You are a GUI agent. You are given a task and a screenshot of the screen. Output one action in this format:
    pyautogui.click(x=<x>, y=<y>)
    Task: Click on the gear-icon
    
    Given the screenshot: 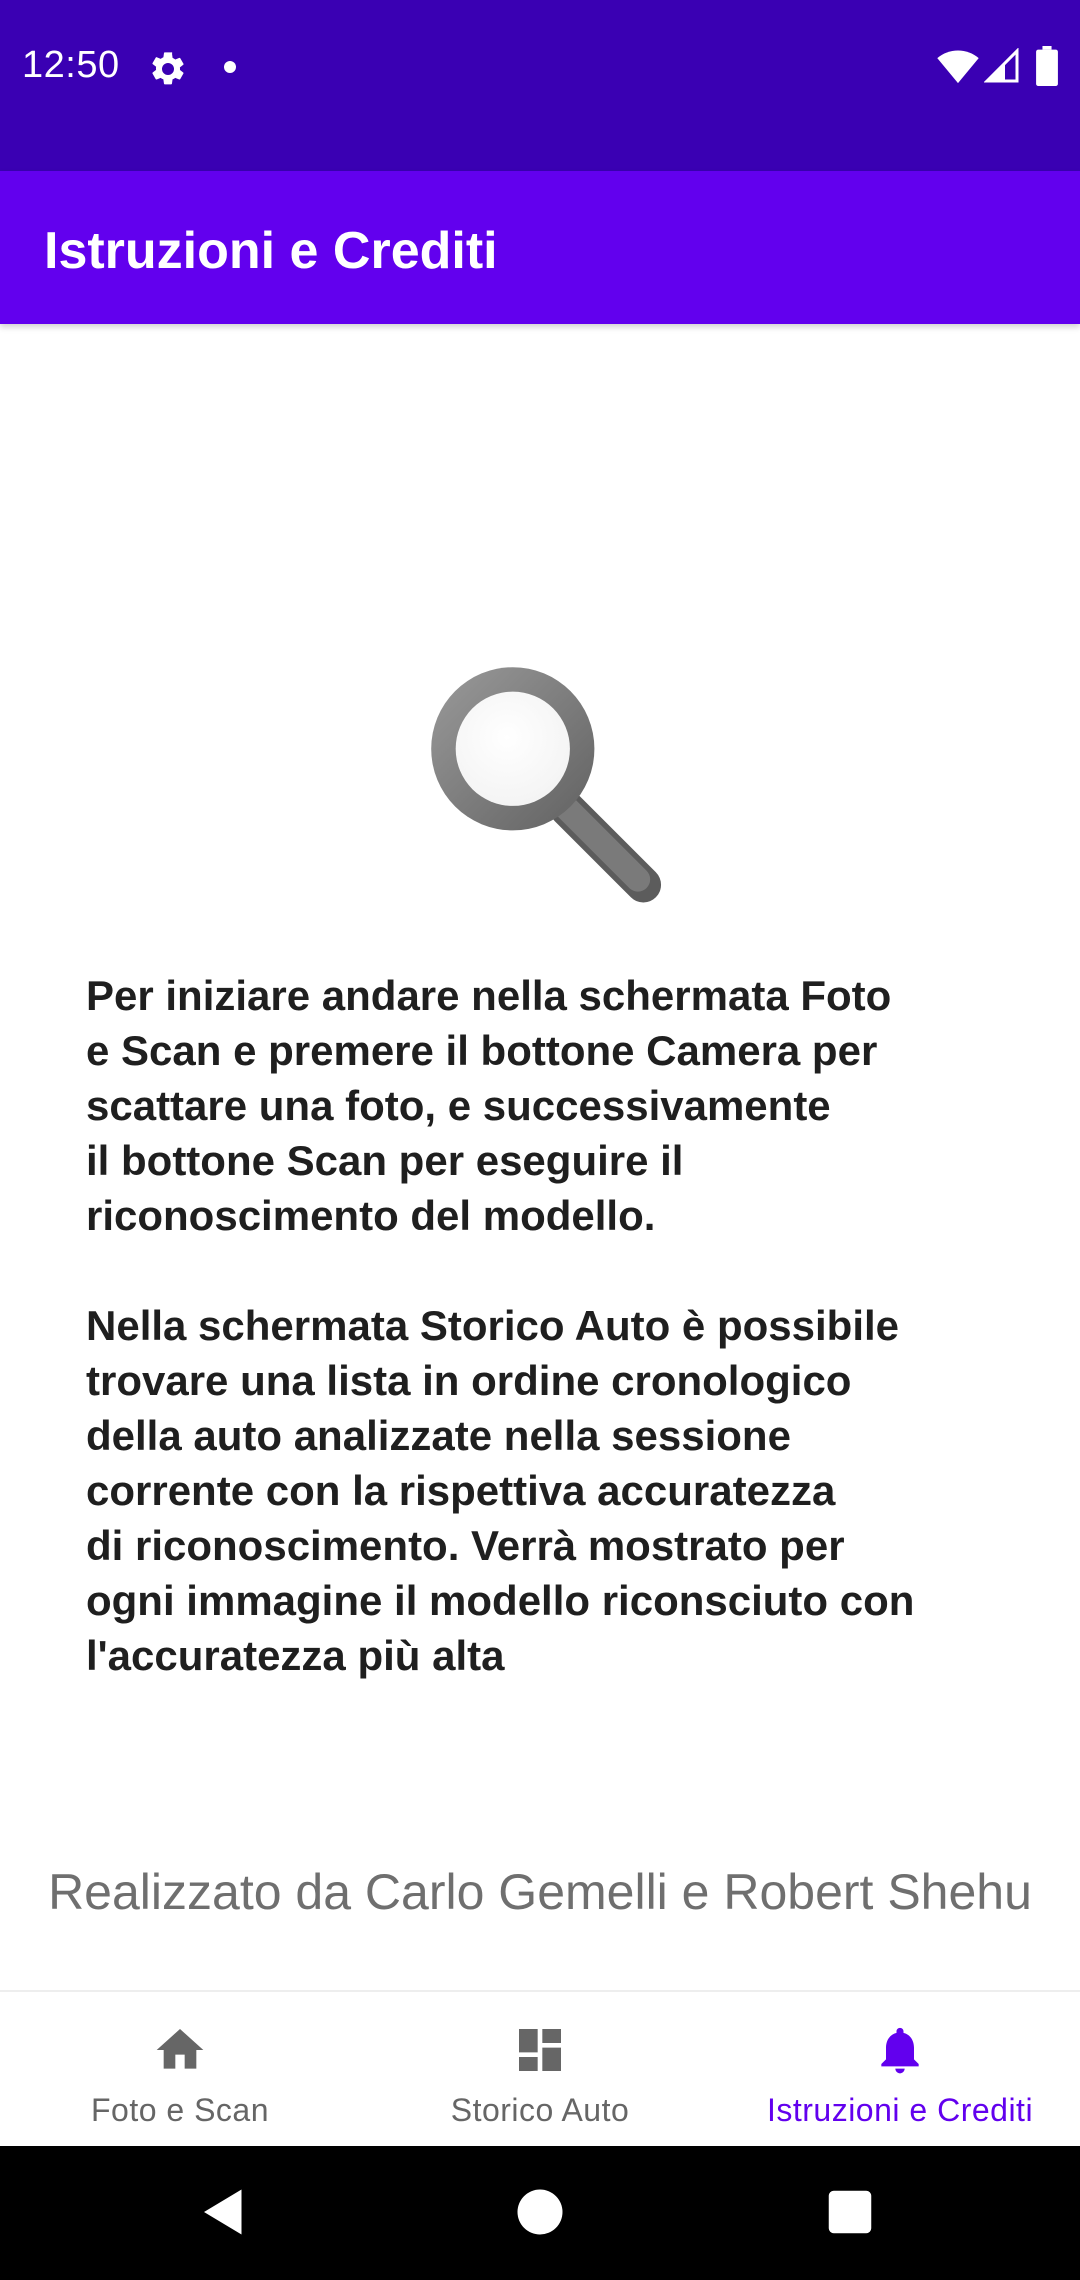 What is the action you would take?
    pyautogui.click(x=168, y=68)
    